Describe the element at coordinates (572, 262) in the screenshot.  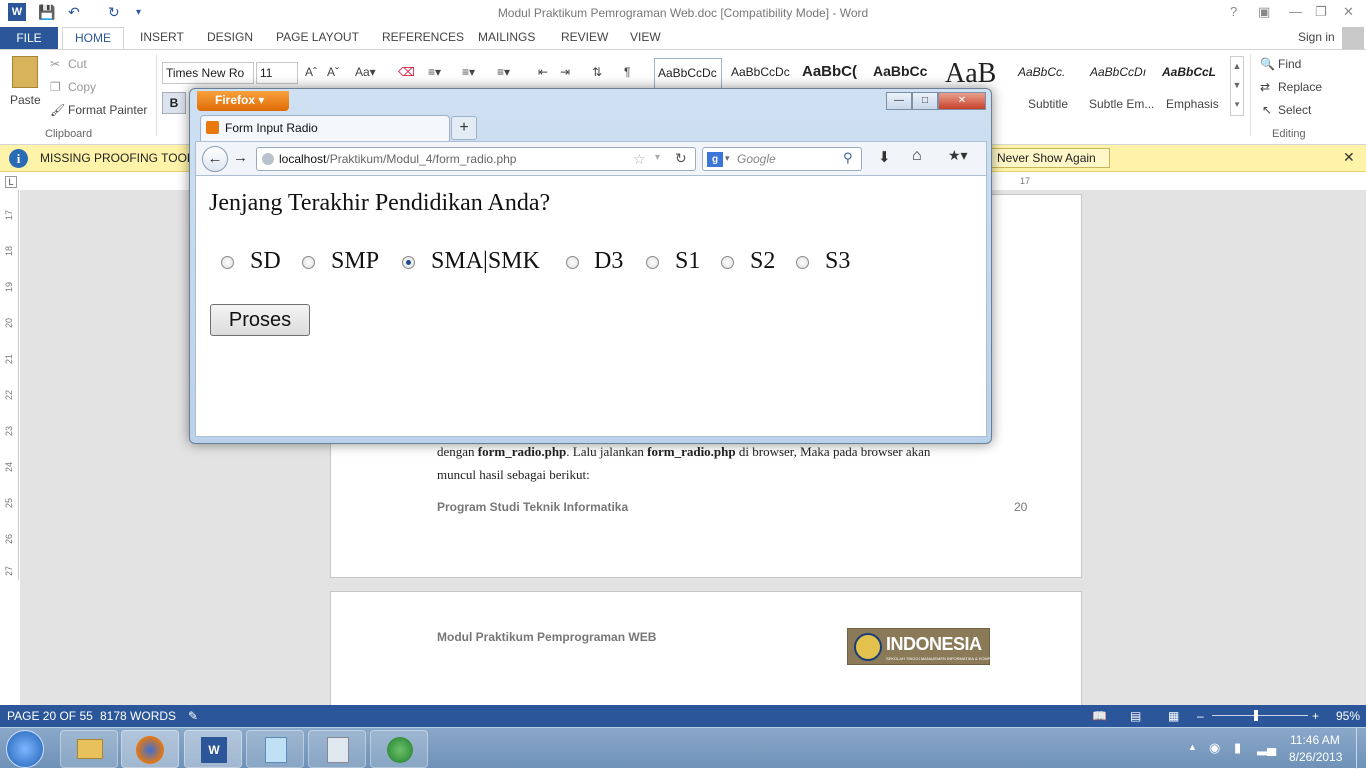
I see `radio-d3` at that location.